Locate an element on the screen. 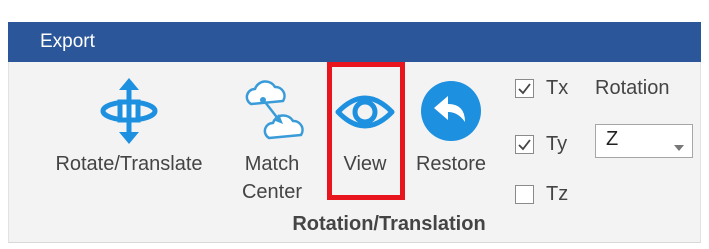  restore-button: Restore is located at coordinates (451, 128).